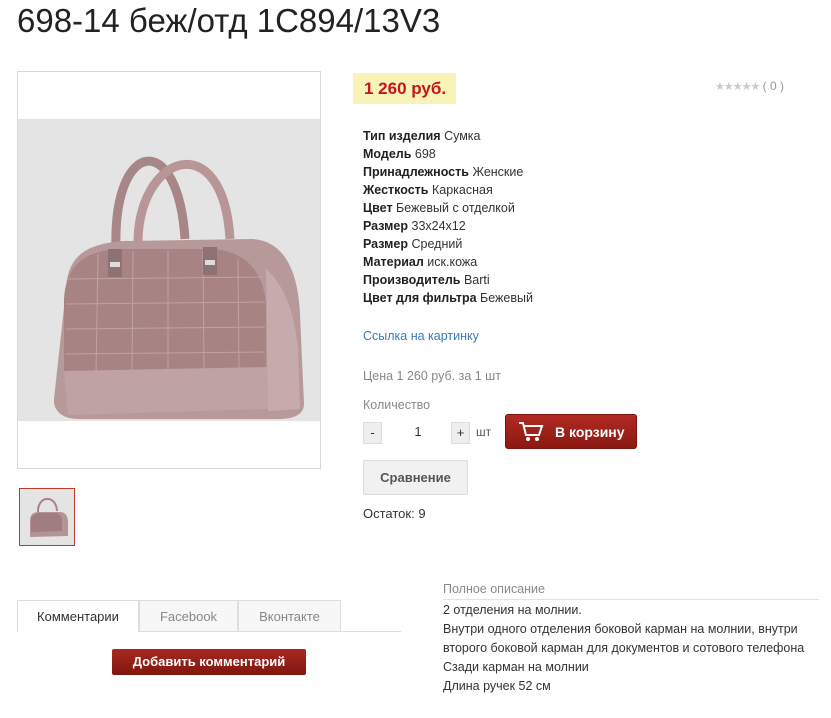  I want to click on quantity-label: Количество, so click(397, 405).